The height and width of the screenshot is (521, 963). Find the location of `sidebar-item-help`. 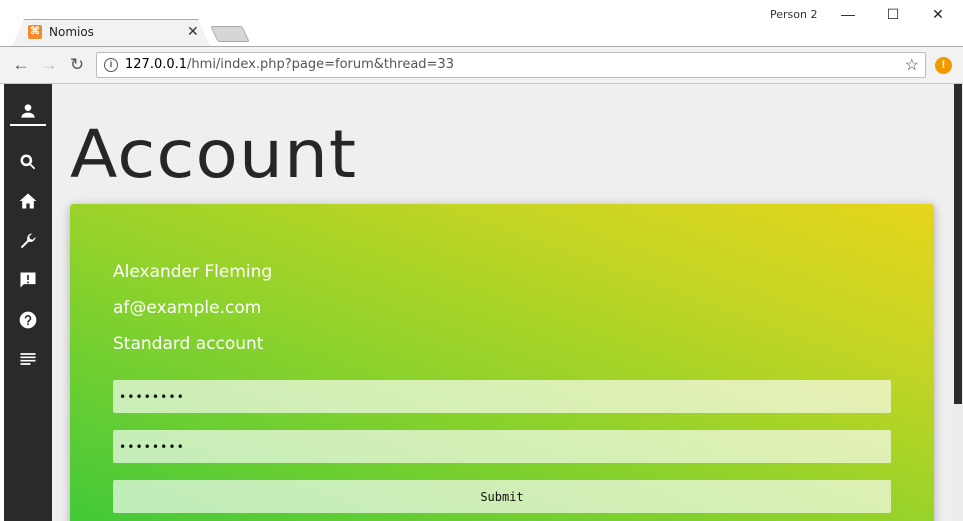

sidebar-item-help is located at coordinates (28, 320).